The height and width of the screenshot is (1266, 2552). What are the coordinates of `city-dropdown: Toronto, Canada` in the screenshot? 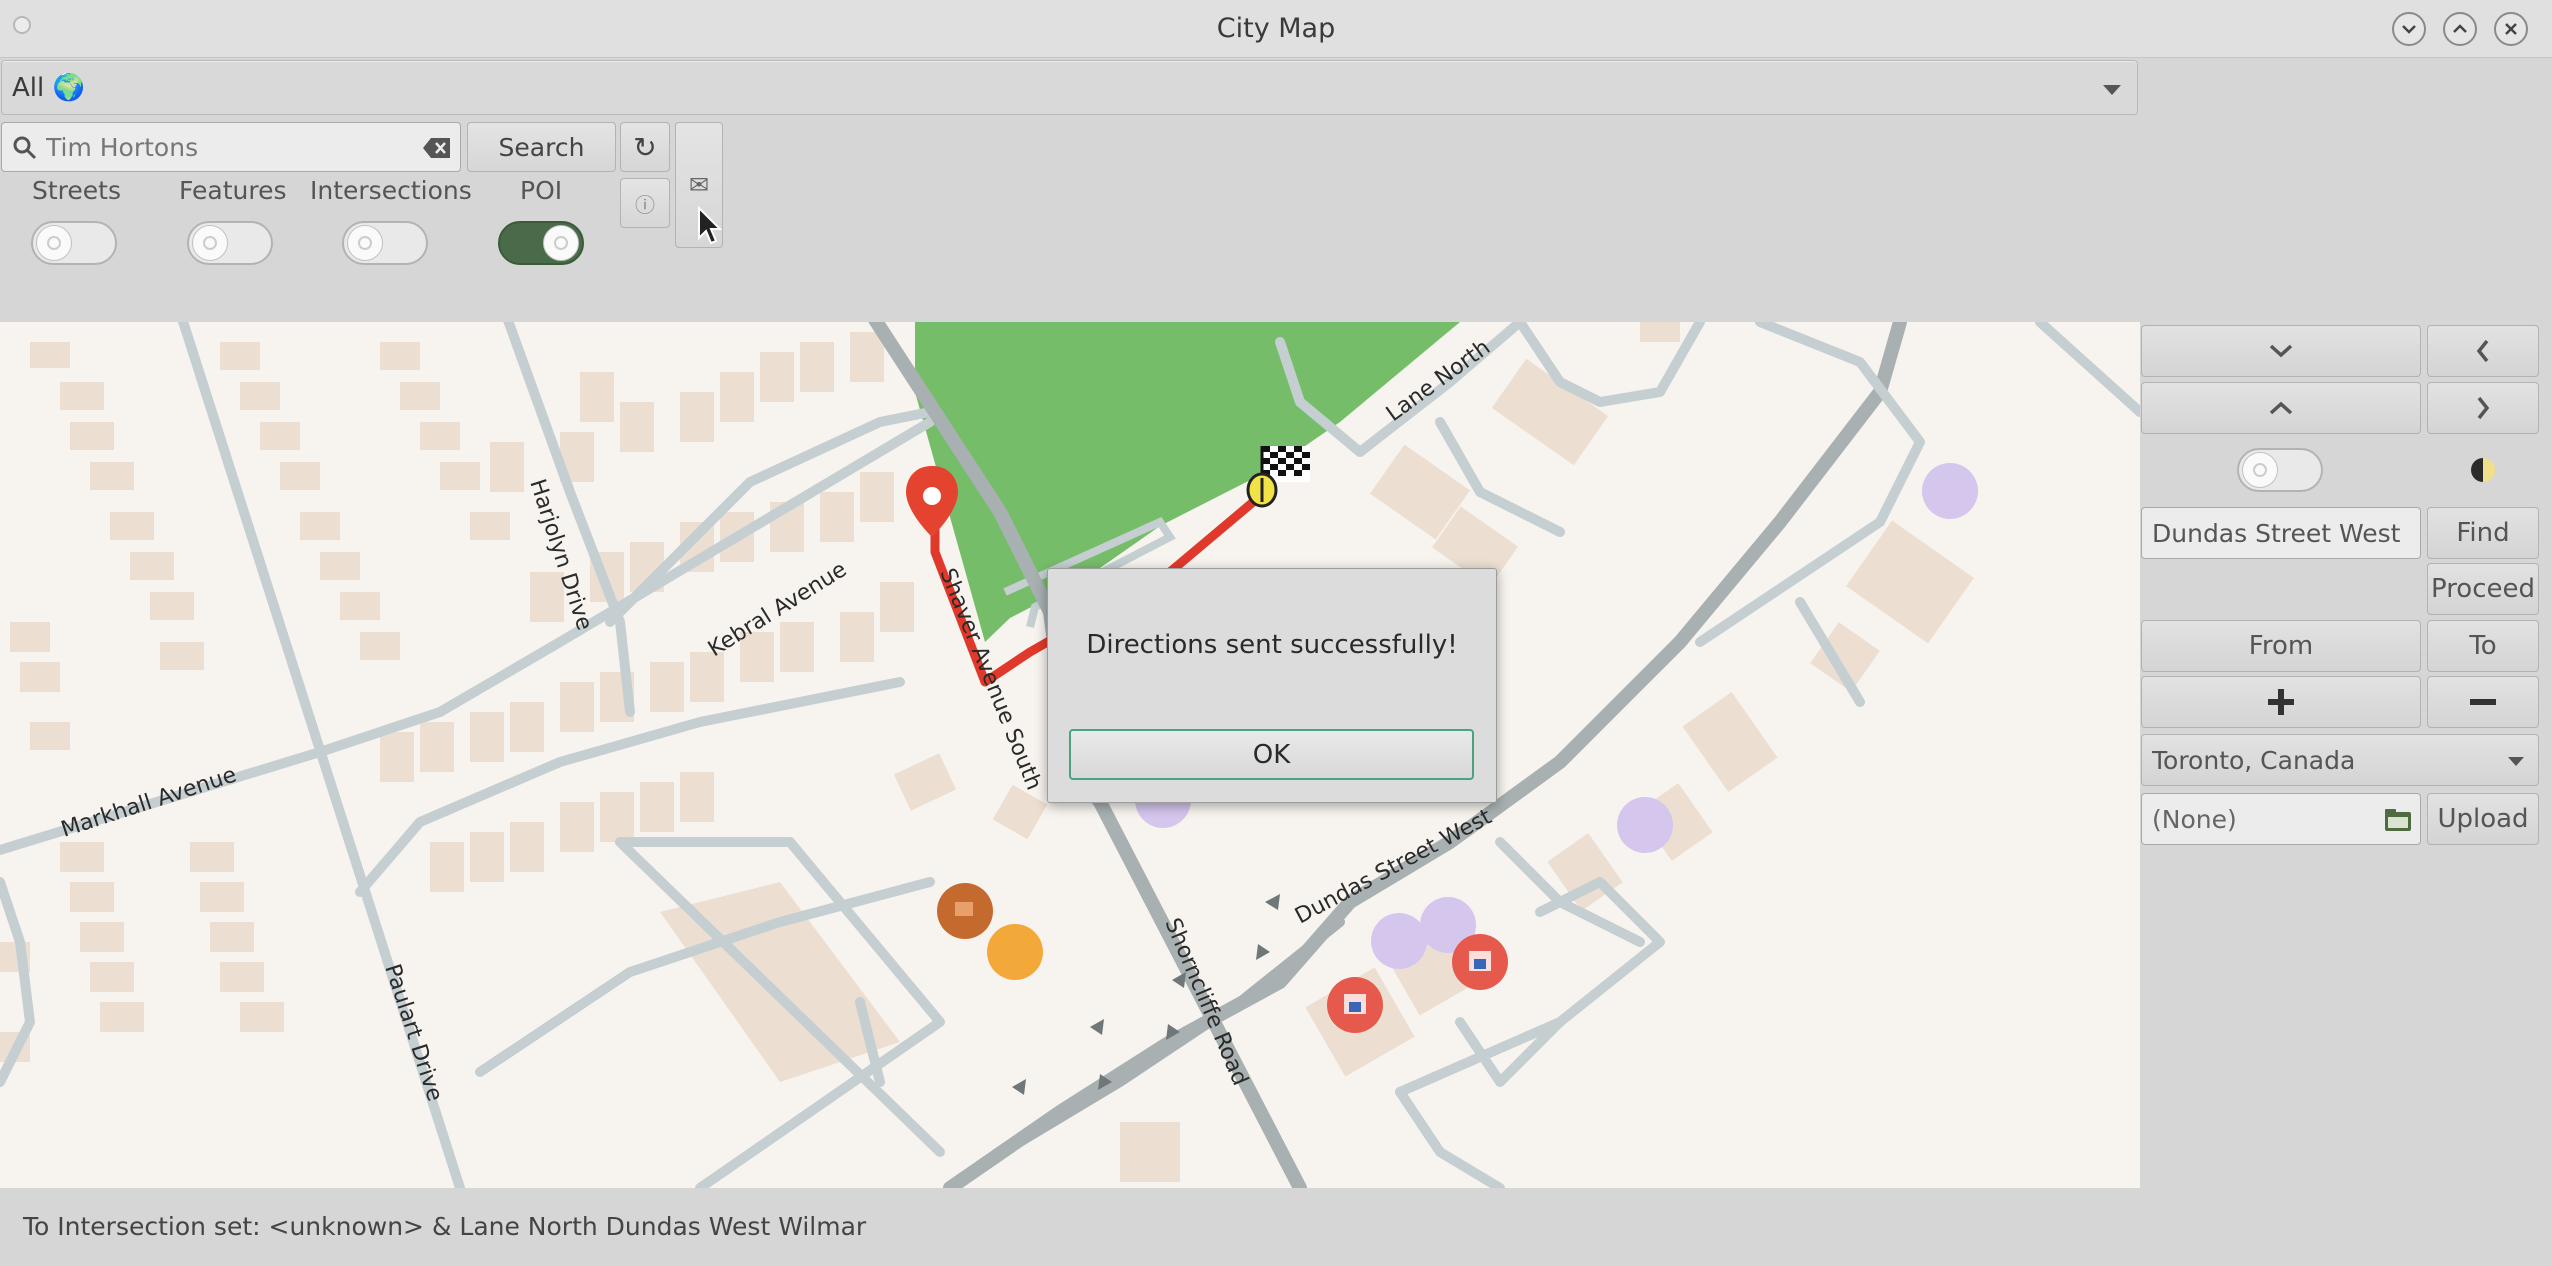 It's located at (2340, 760).